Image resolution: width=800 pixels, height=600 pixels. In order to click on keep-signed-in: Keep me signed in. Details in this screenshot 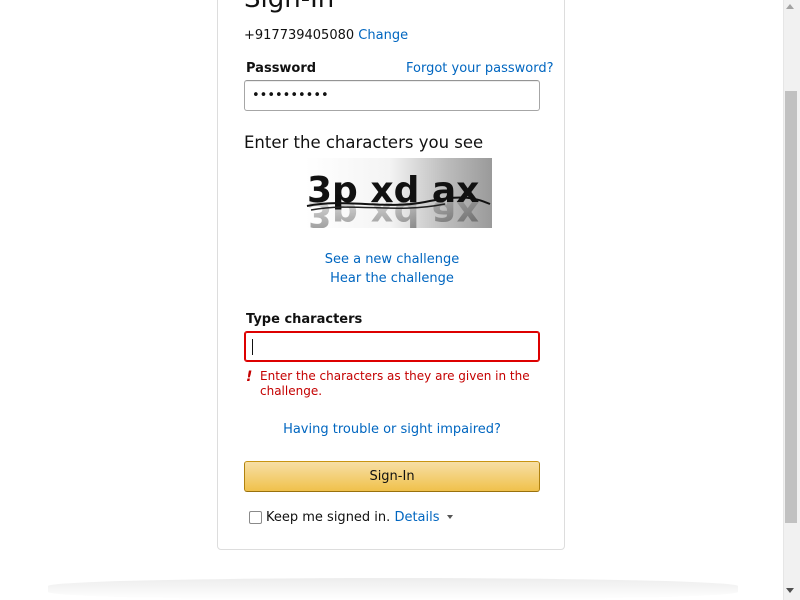, I will do `click(359, 517)`.